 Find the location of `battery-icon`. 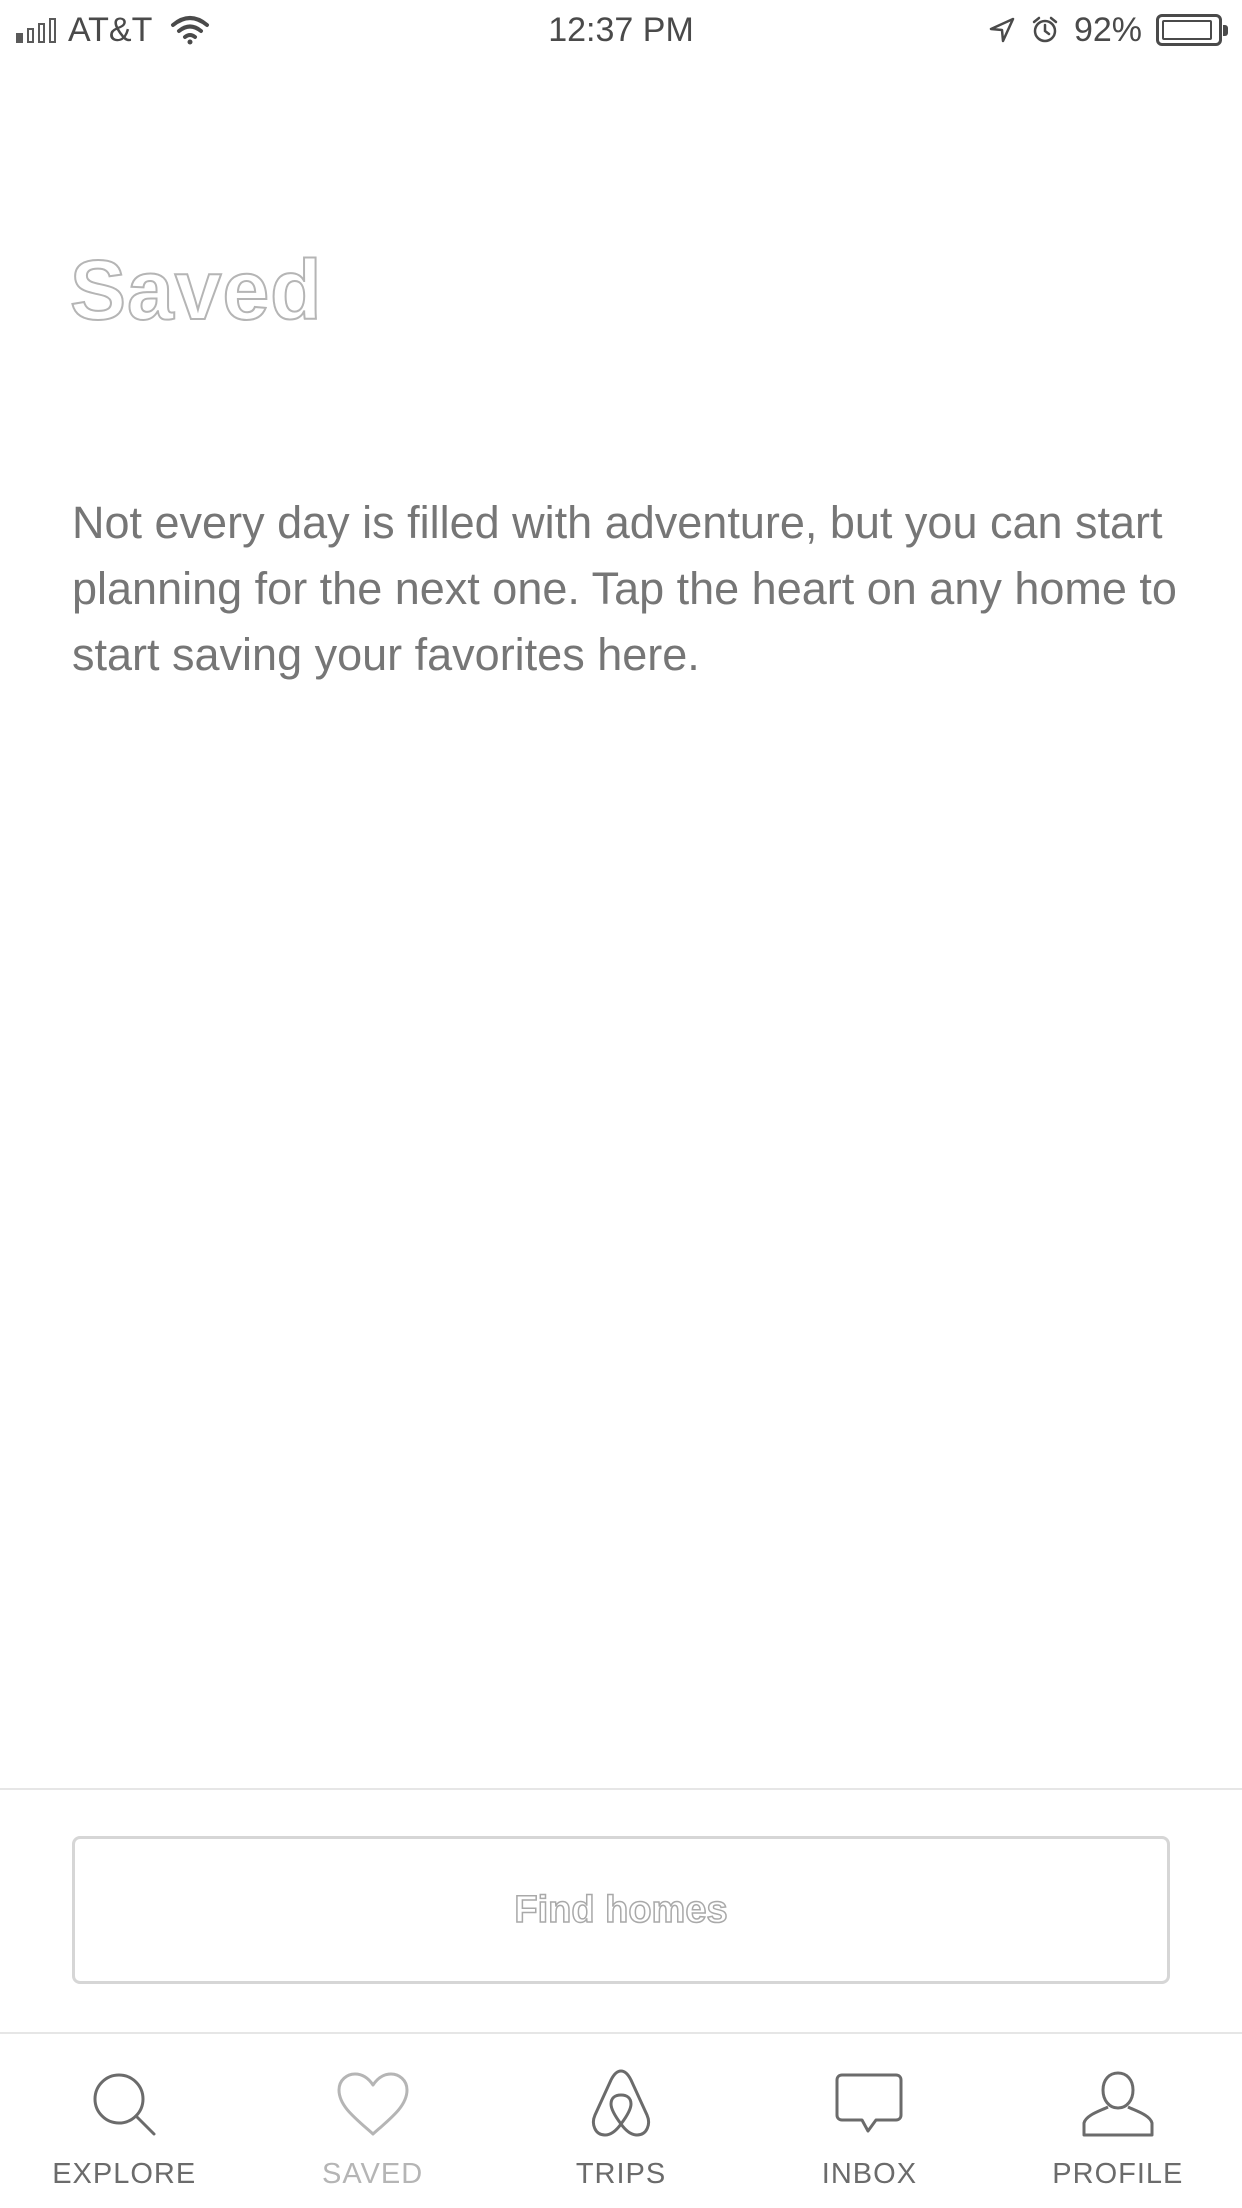

battery-icon is located at coordinates (1192, 30).